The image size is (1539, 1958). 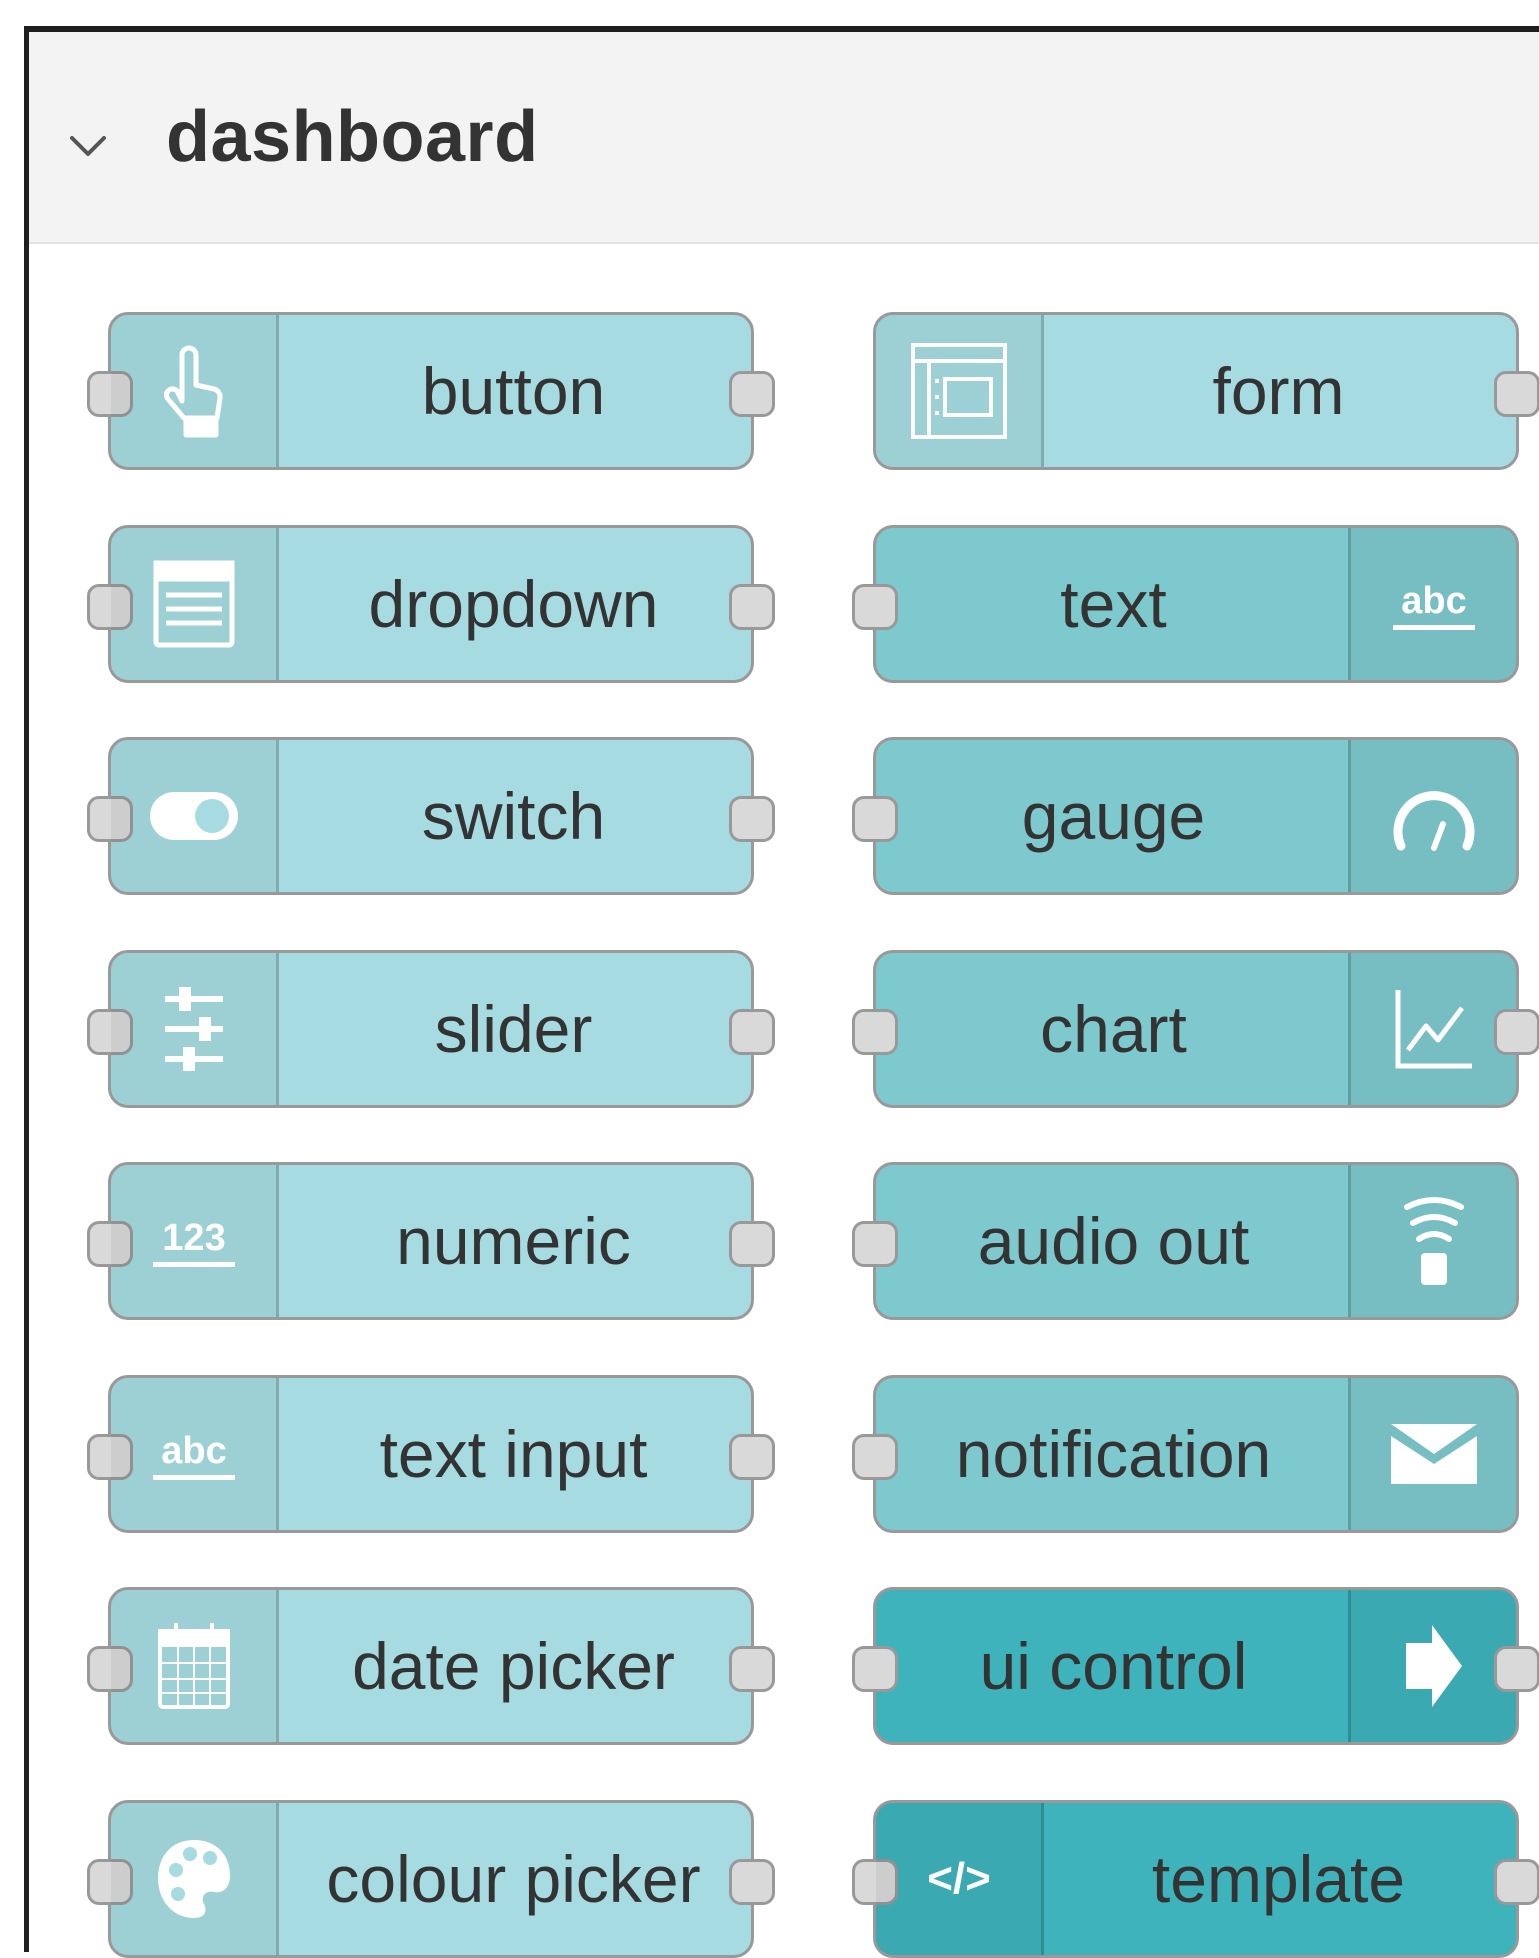 I want to click on node-gauge: gauge, so click(x=1185, y=816).